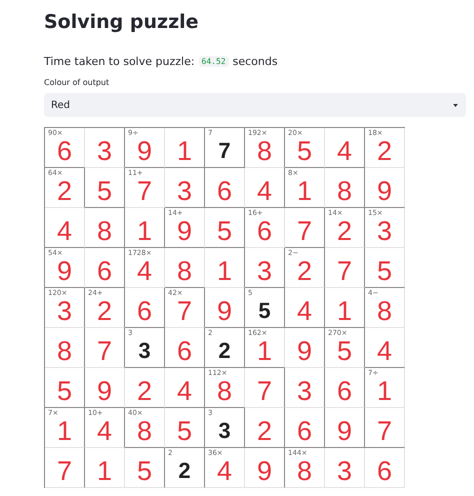  Describe the element at coordinates (255, 105) in the screenshot. I see `colour-select: Red` at that location.